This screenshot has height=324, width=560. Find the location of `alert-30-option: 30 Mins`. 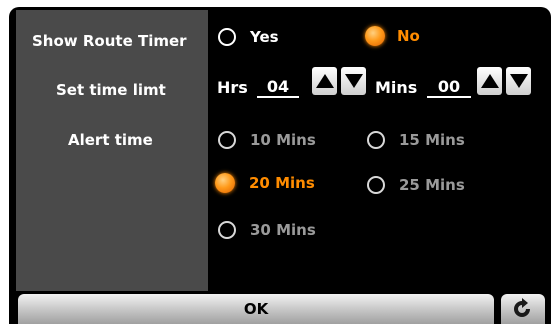

alert-30-option: 30 Mins is located at coordinates (267, 230).